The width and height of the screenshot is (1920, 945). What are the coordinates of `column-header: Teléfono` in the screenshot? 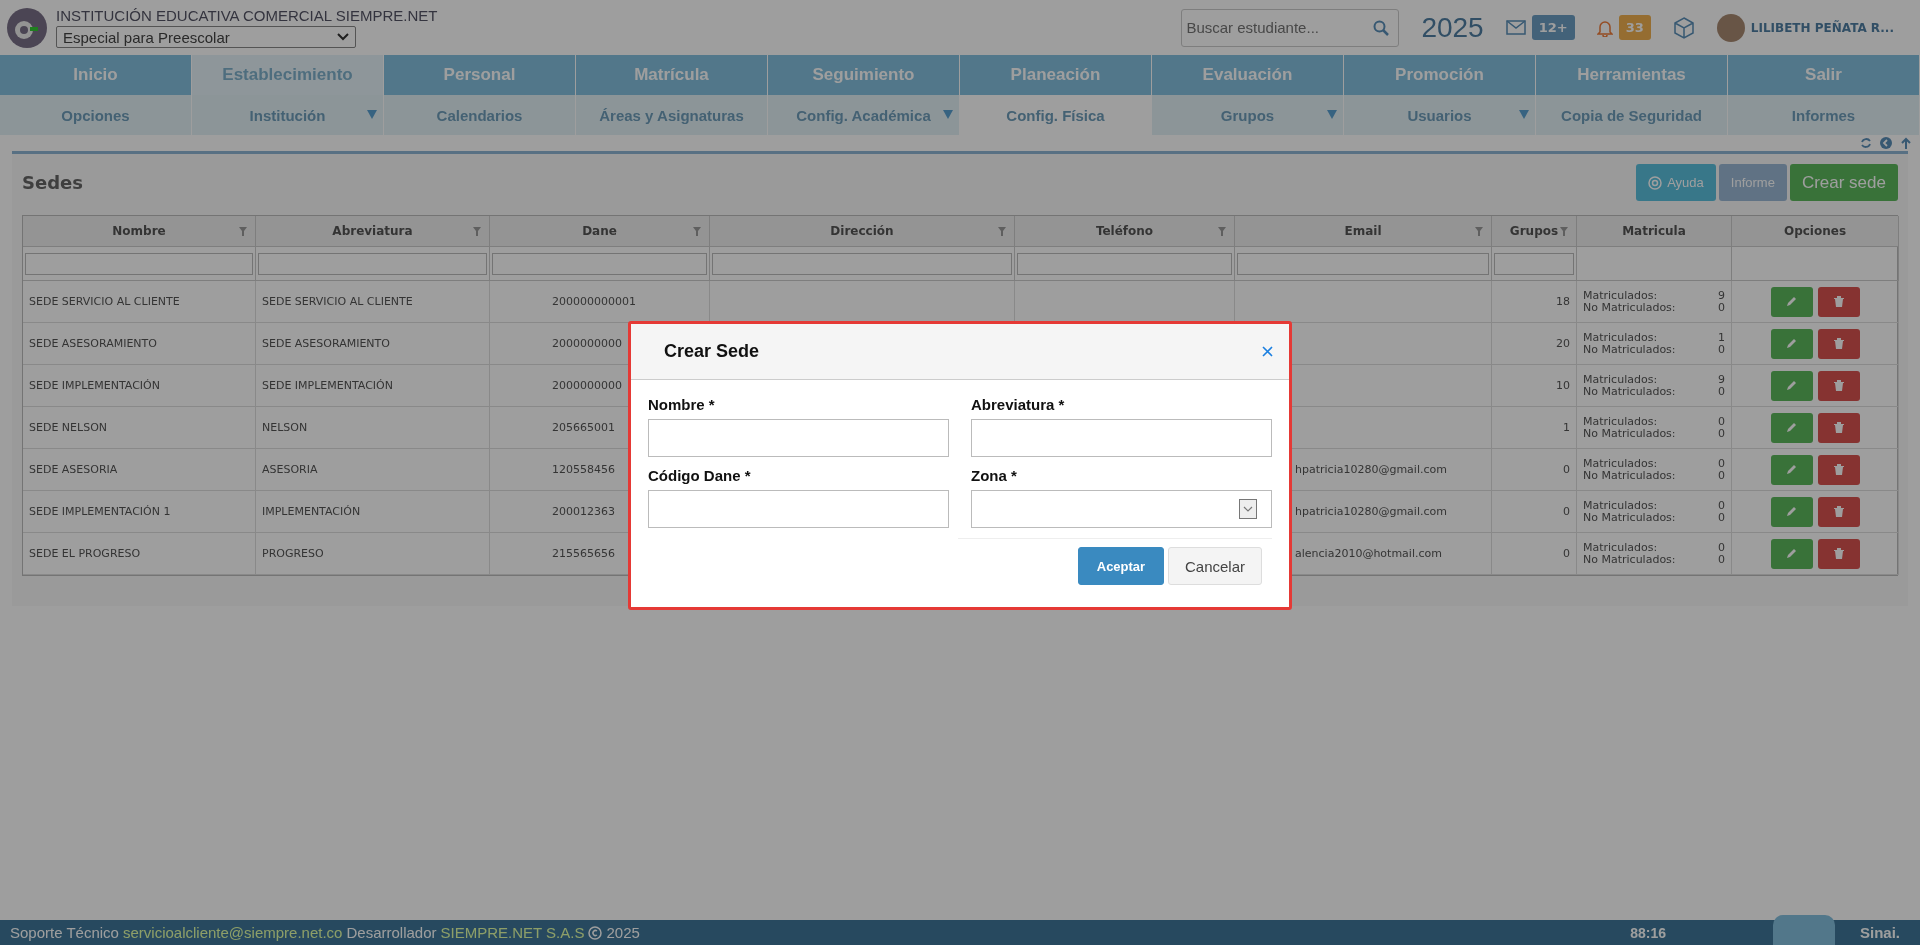 It's located at (1125, 231).